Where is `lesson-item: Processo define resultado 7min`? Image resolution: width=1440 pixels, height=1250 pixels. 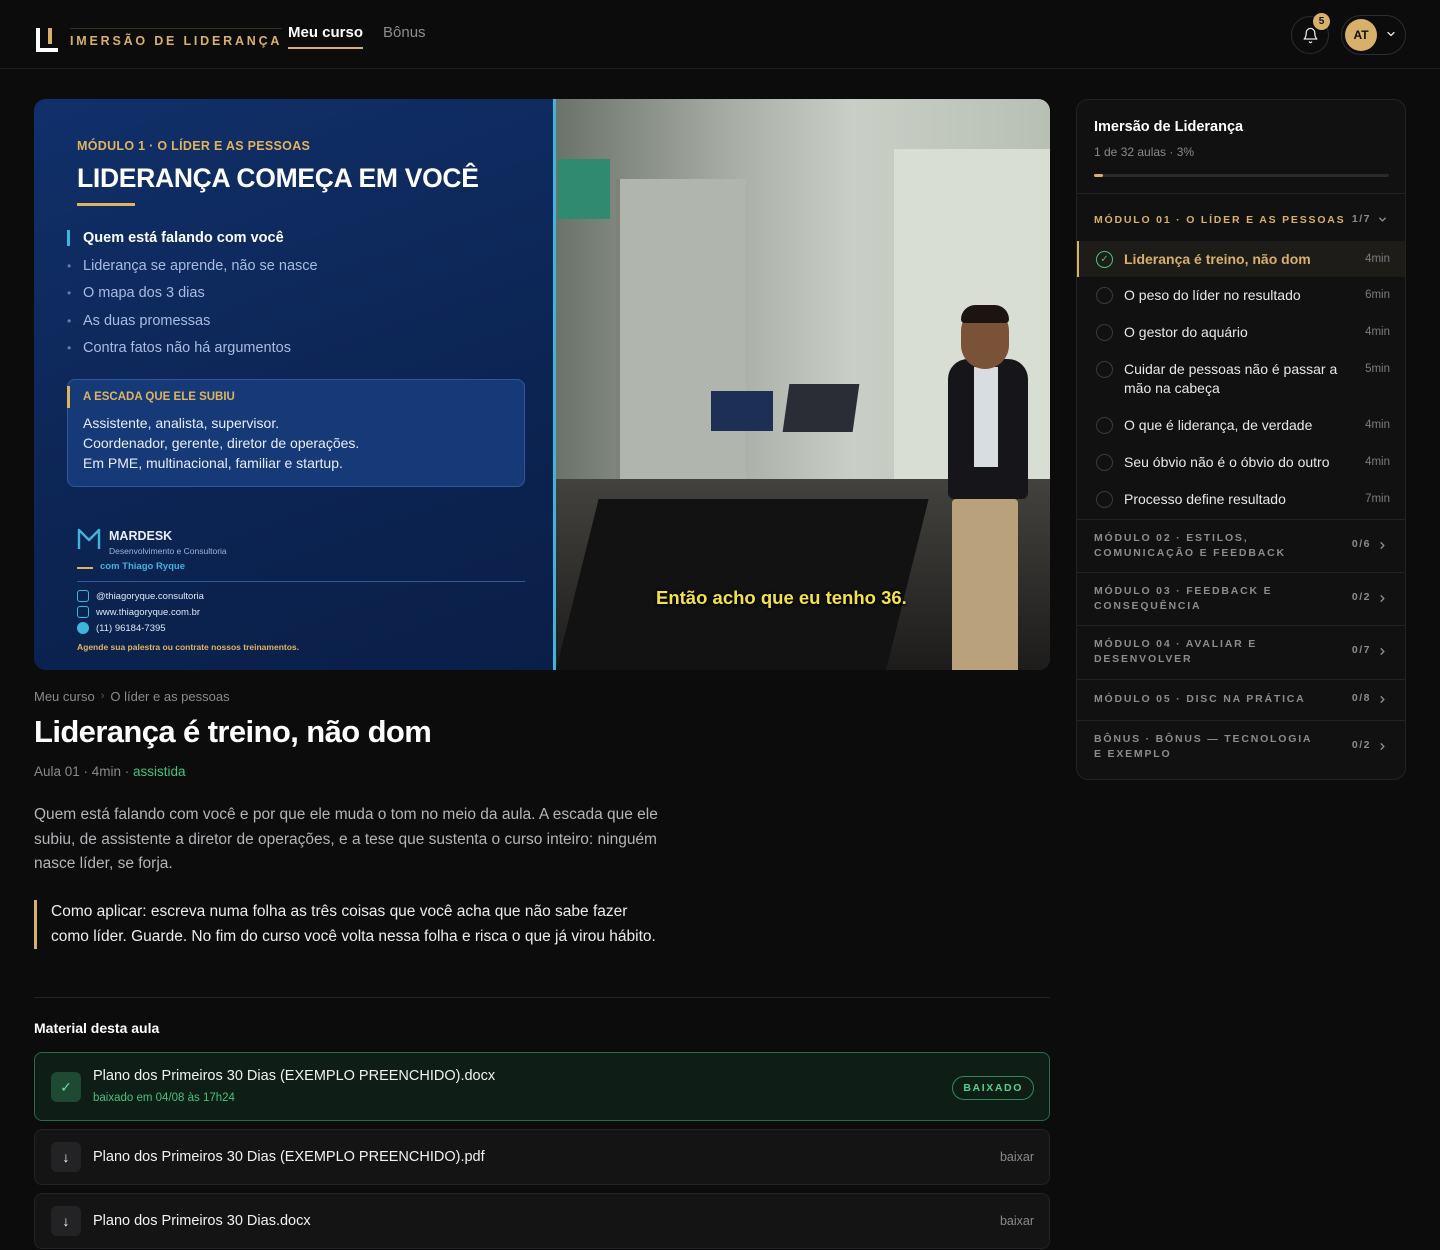
lesson-item: Processo define resultado 7min is located at coordinates (1241, 499).